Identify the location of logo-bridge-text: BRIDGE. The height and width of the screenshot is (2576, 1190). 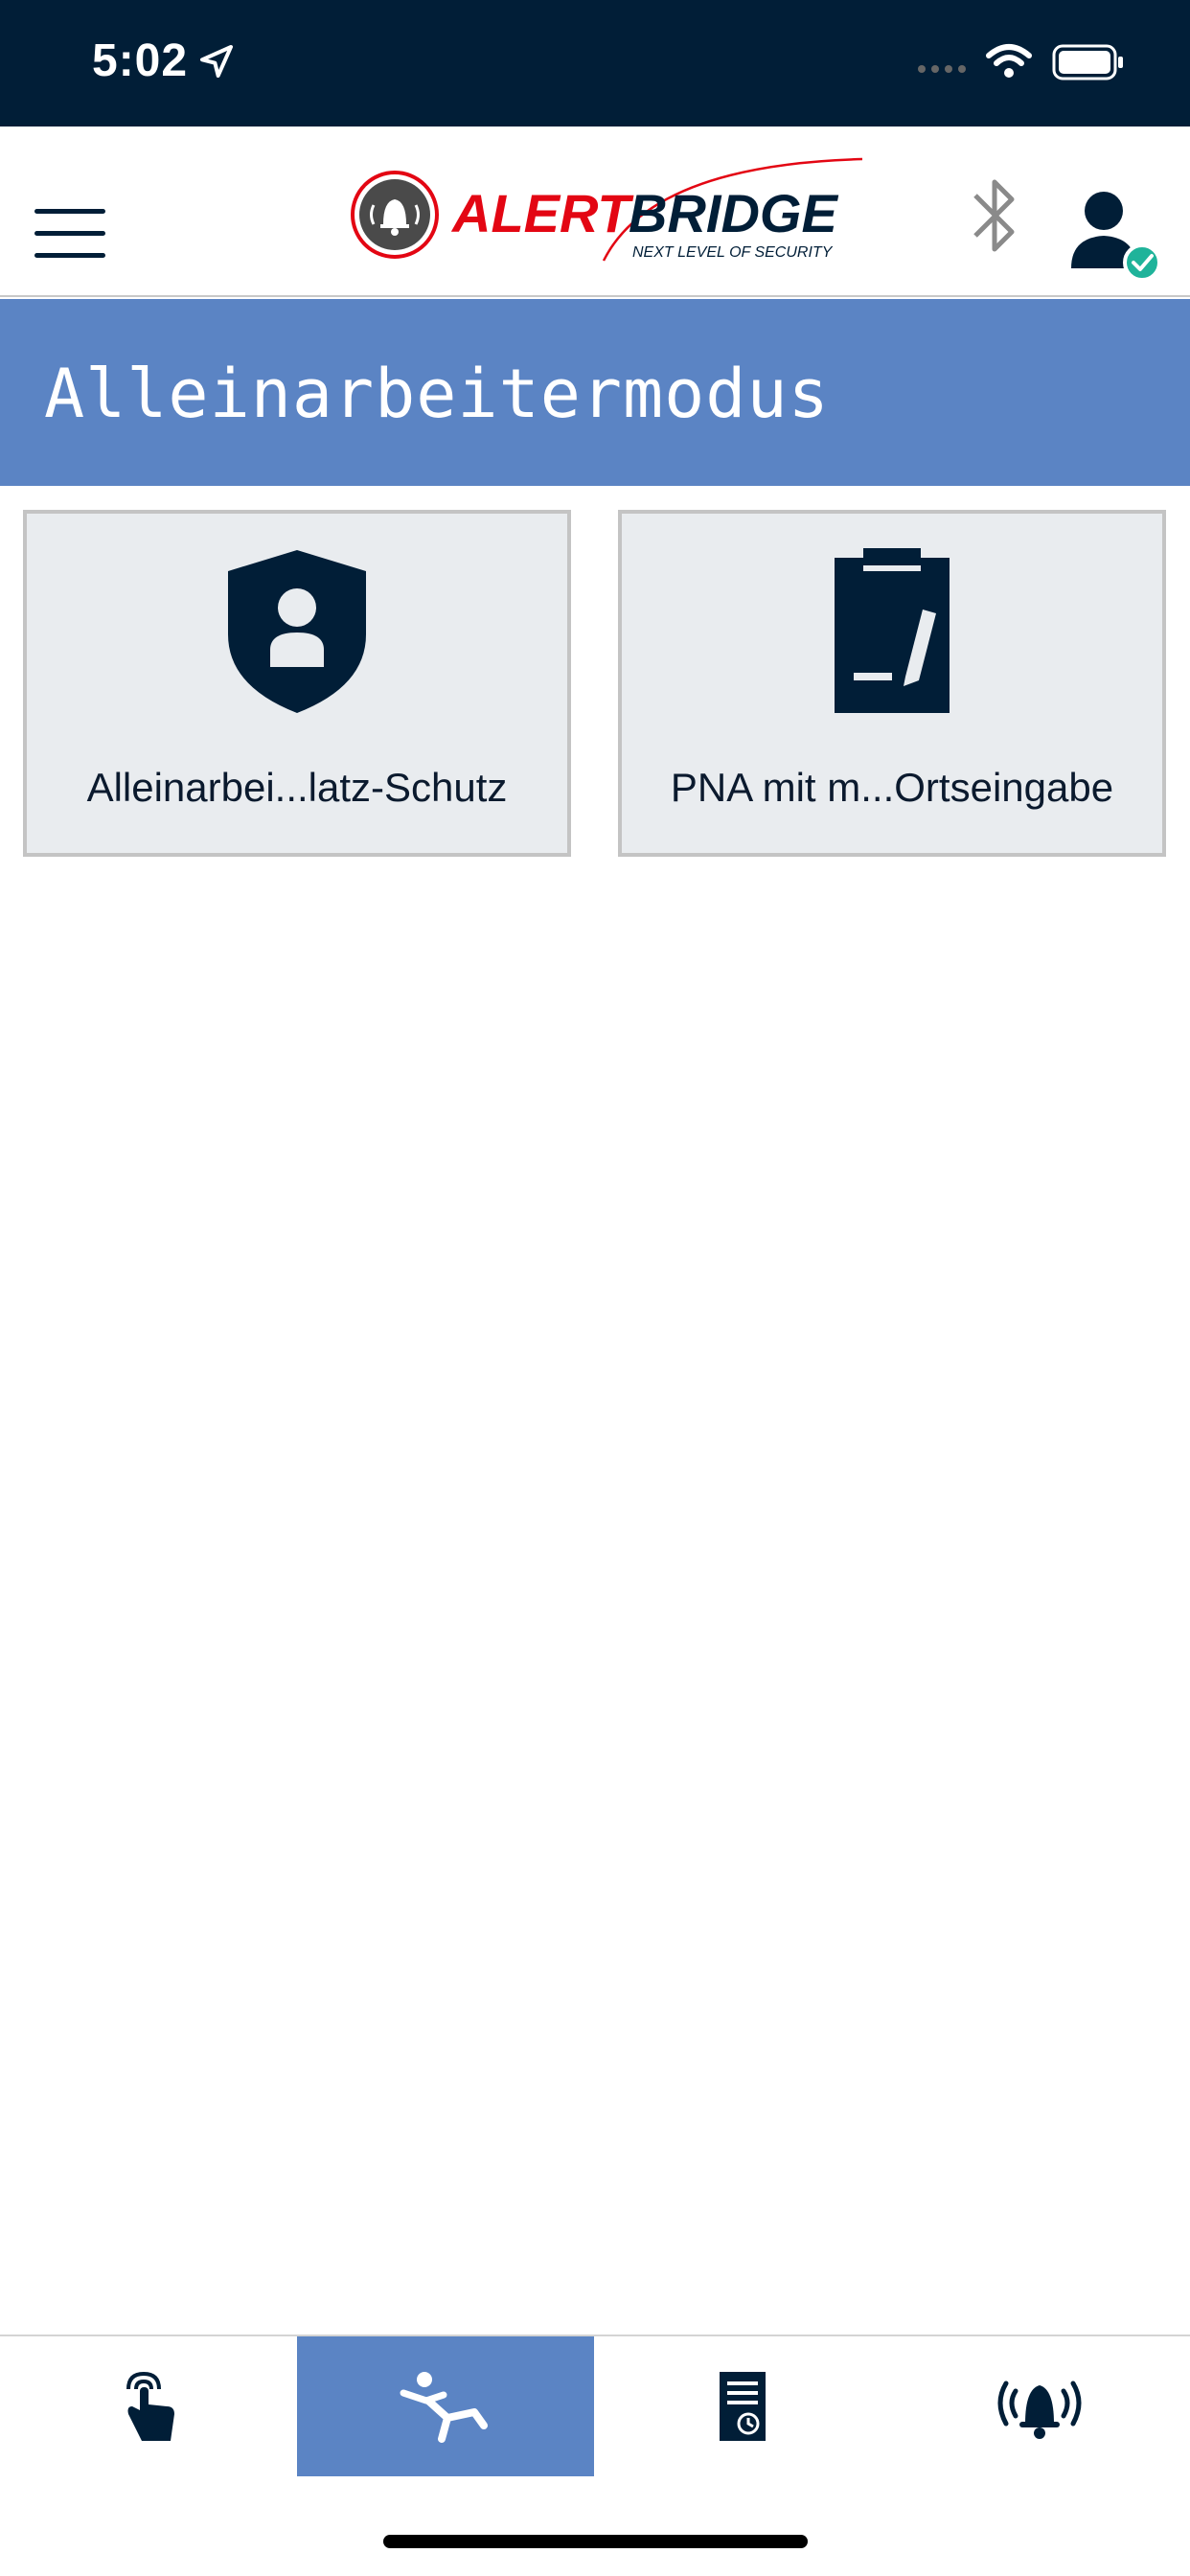
(733, 213).